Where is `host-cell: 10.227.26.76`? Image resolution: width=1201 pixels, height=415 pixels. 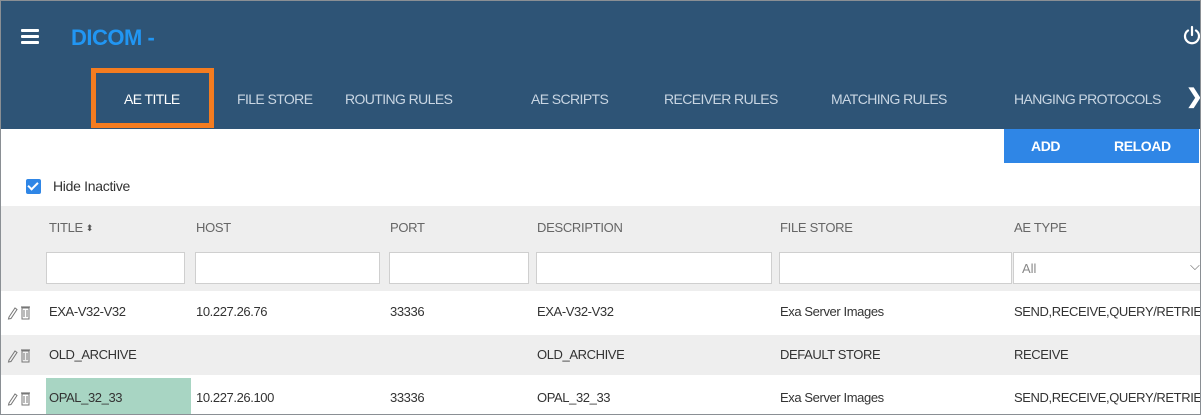 host-cell: 10.227.26.76 is located at coordinates (232, 311).